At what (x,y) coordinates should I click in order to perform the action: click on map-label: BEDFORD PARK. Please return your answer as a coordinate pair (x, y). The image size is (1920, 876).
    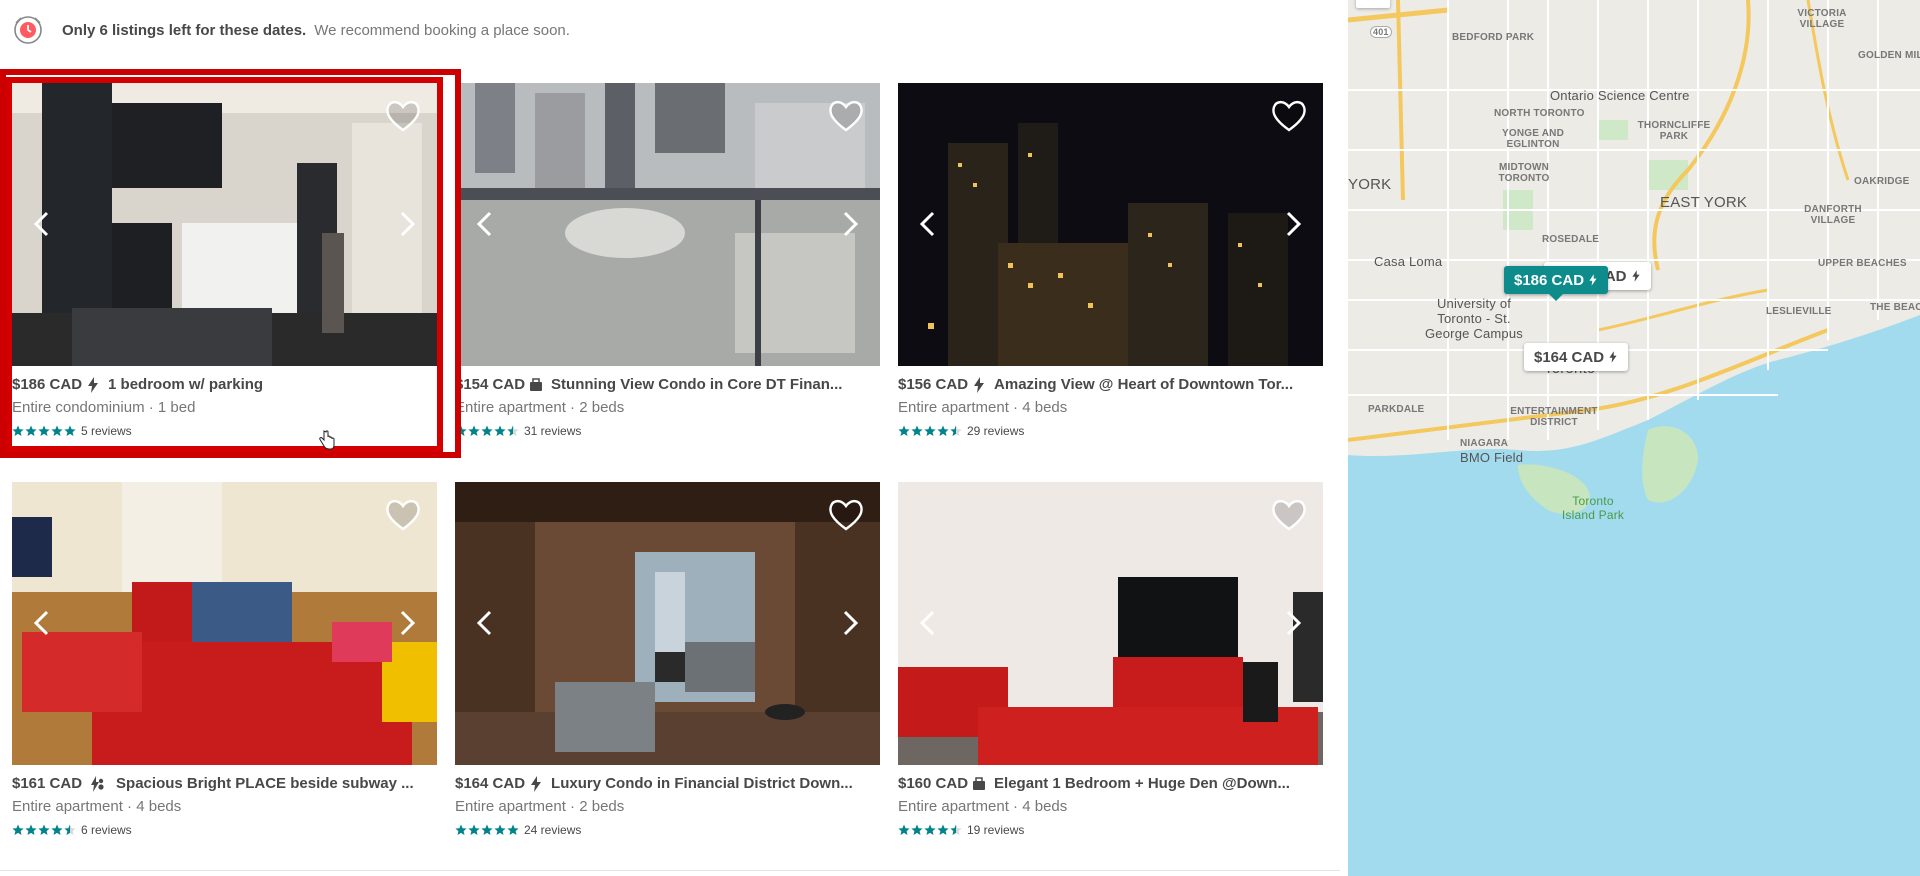
    Looking at the image, I should click on (1493, 37).